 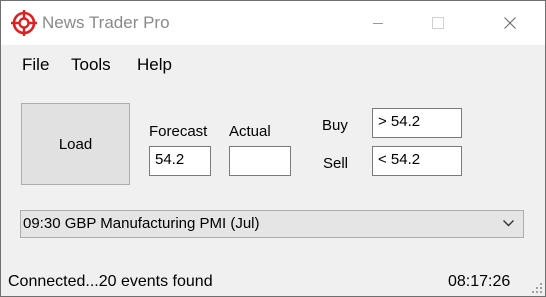 I want to click on maximize-icon, so click(x=438, y=23).